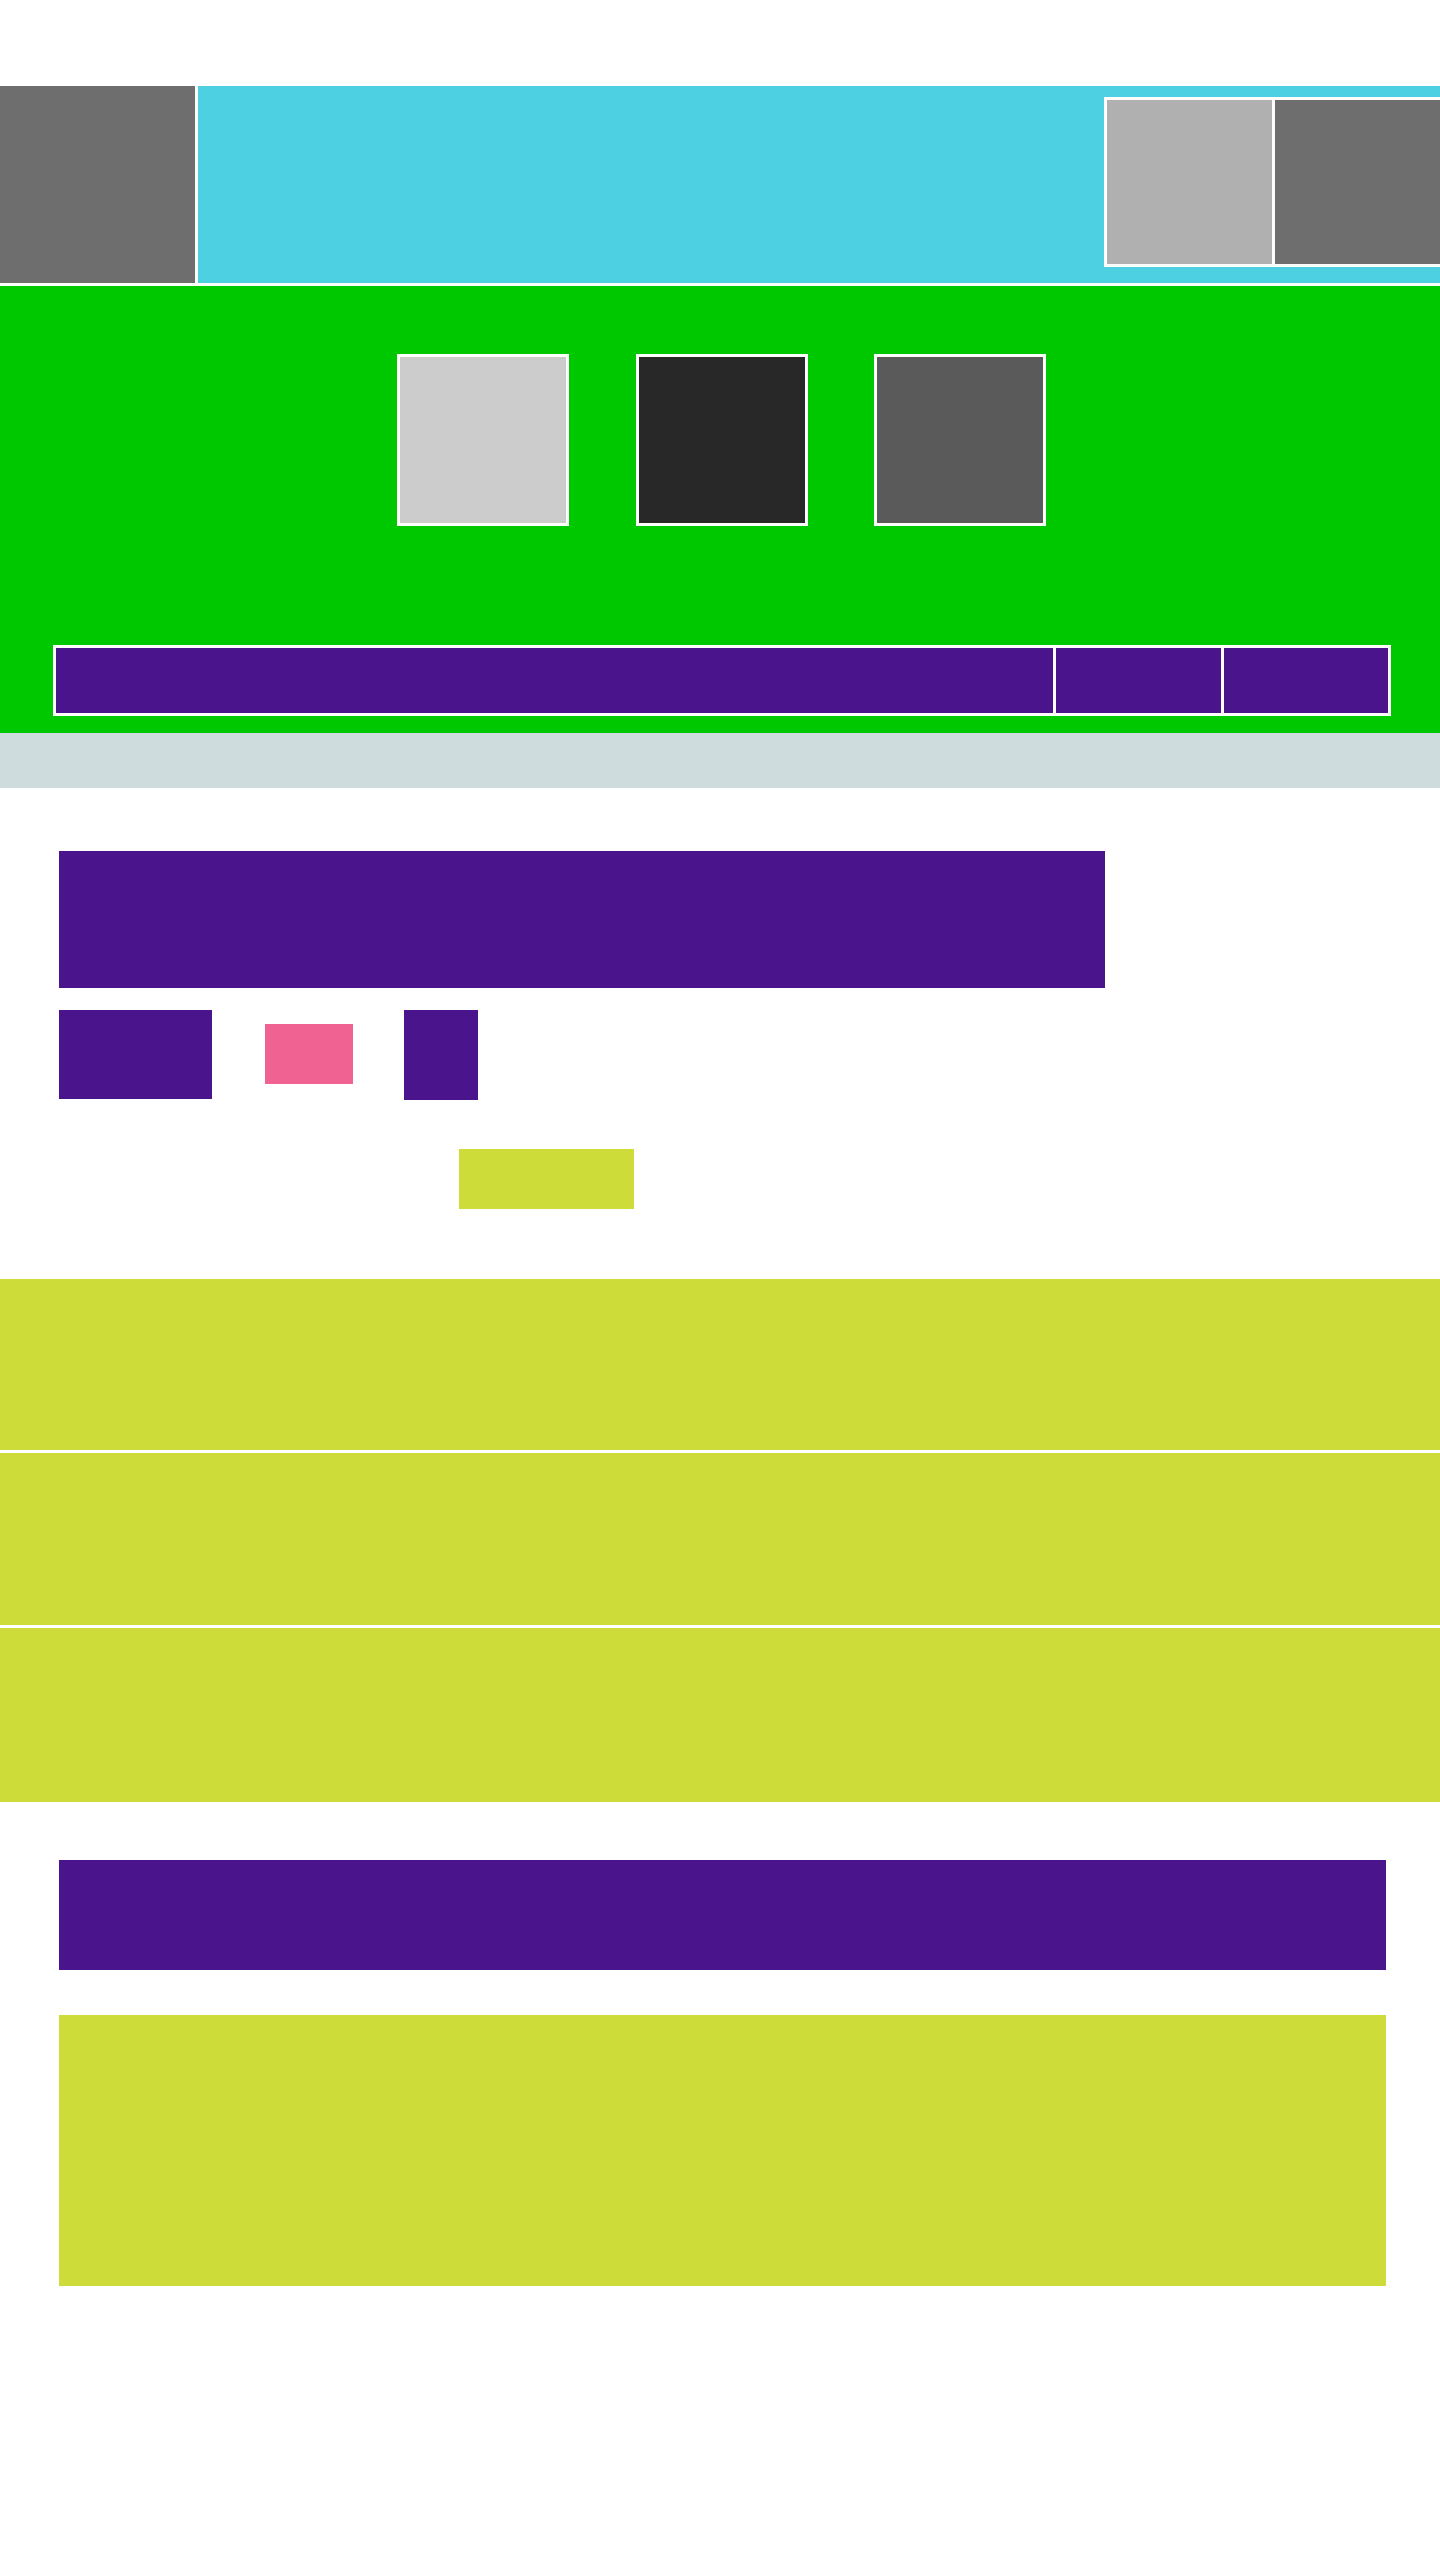 This screenshot has width=1440, height=2560. I want to click on content-card, so click(722, 2150).